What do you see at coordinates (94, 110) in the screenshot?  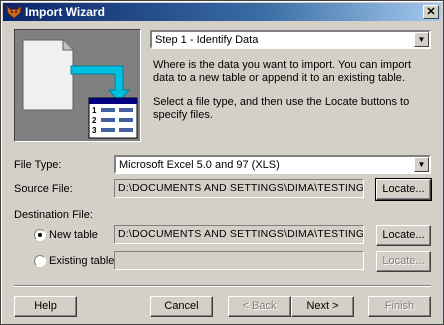 I see `svg-text: 1` at bounding box center [94, 110].